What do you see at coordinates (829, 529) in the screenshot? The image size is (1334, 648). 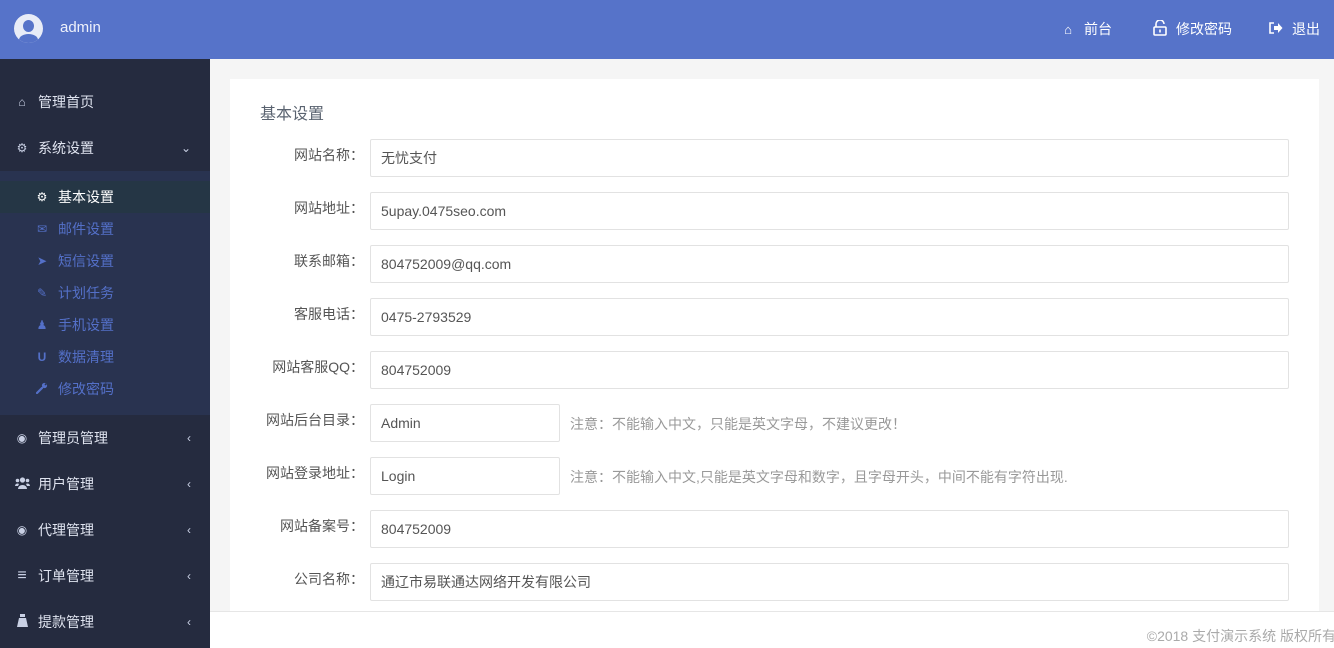 I see `icp-number-input` at bounding box center [829, 529].